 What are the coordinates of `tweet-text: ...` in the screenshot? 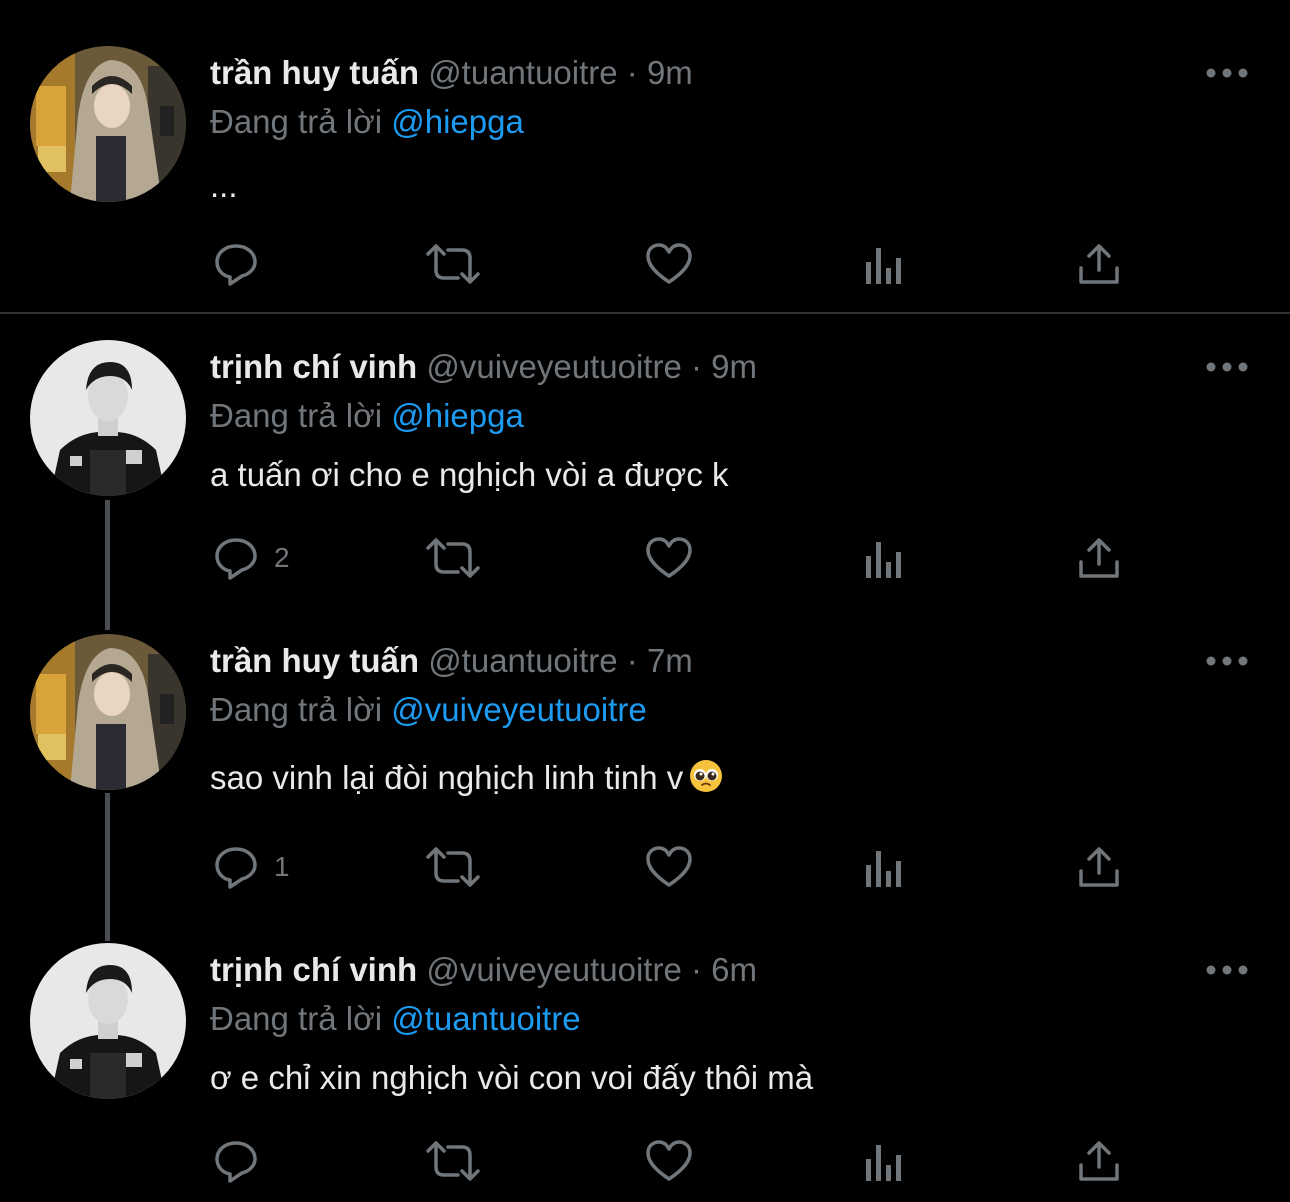 It's located at (224, 185).